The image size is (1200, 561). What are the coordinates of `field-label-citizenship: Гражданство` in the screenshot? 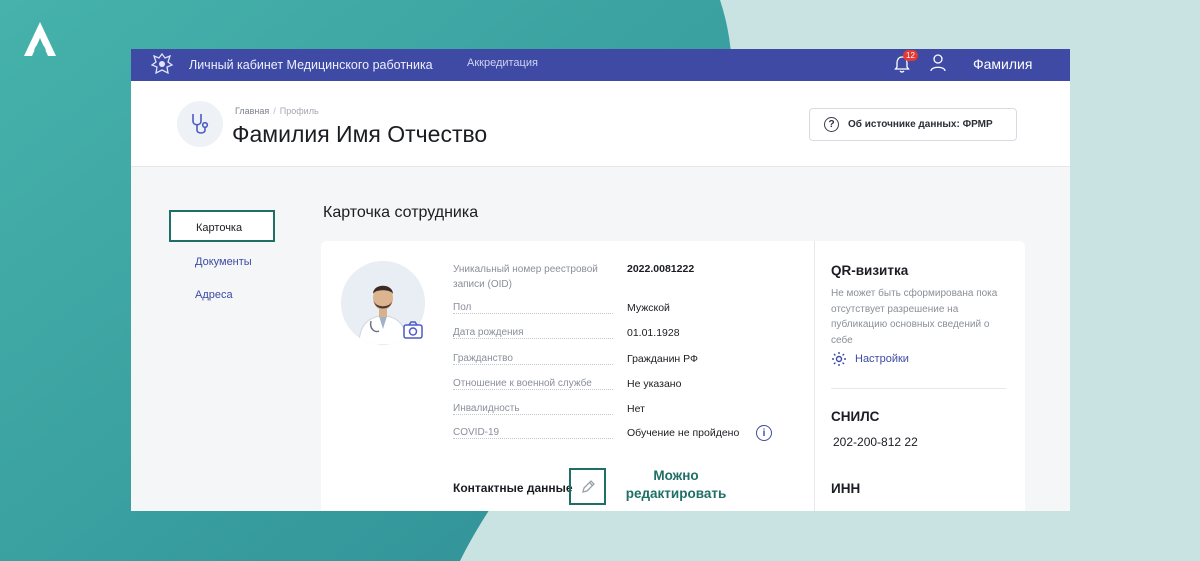 It's located at (534, 359).